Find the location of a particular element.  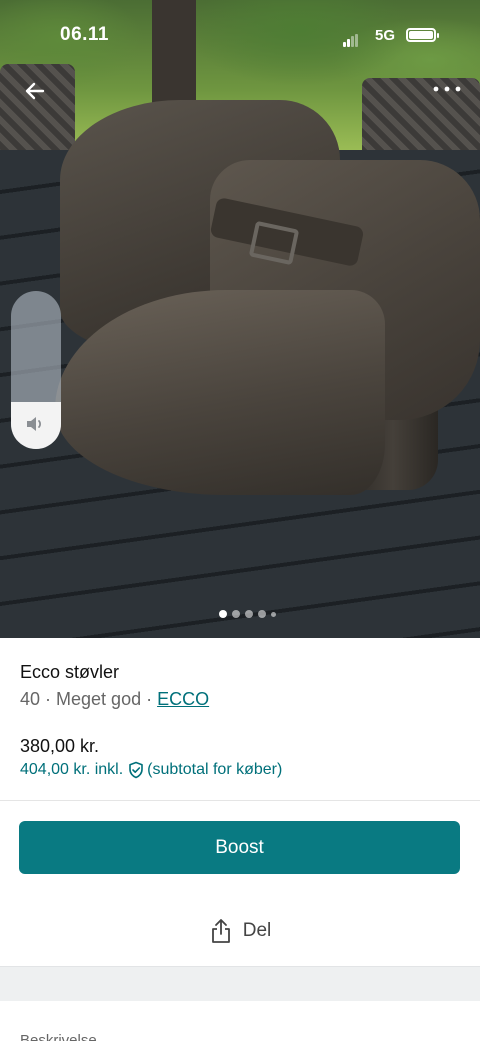

description-label: Beskrivelse is located at coordinates (58, 1036).